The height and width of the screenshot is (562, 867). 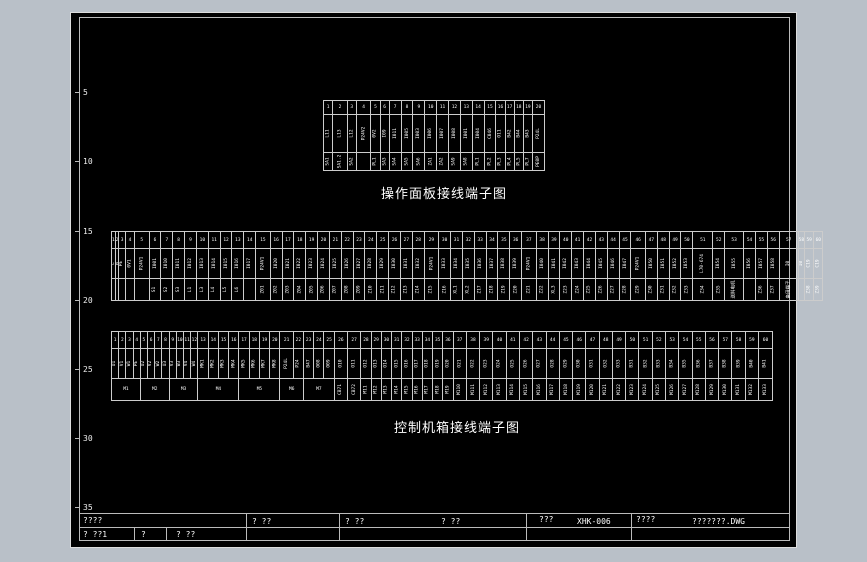 I want to click on terminal-cell: Z18, so click(x=492, y=289).